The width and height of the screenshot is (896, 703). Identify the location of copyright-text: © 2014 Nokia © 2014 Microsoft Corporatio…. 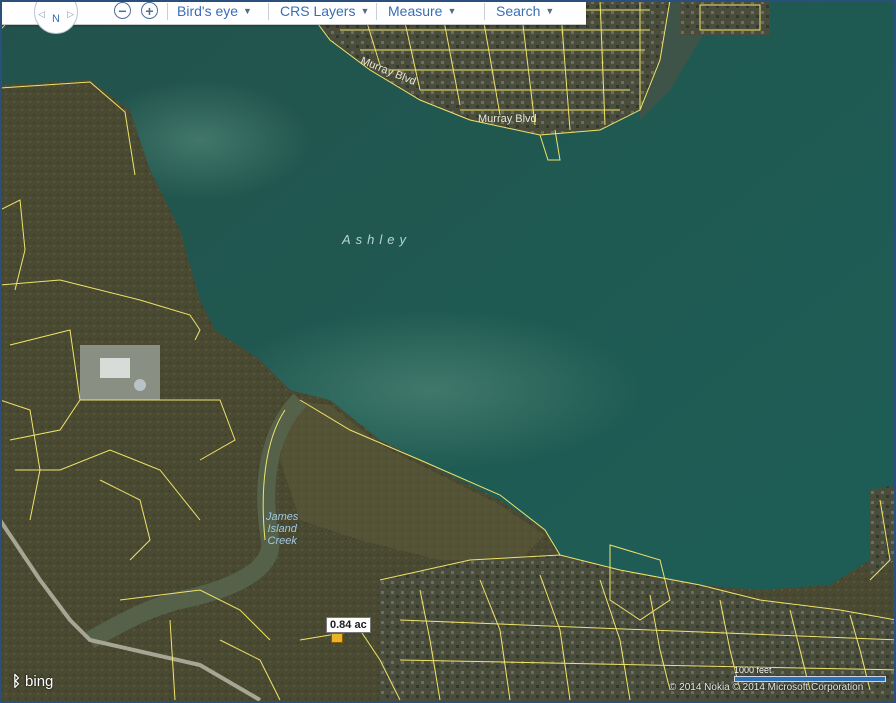
(766, 687).